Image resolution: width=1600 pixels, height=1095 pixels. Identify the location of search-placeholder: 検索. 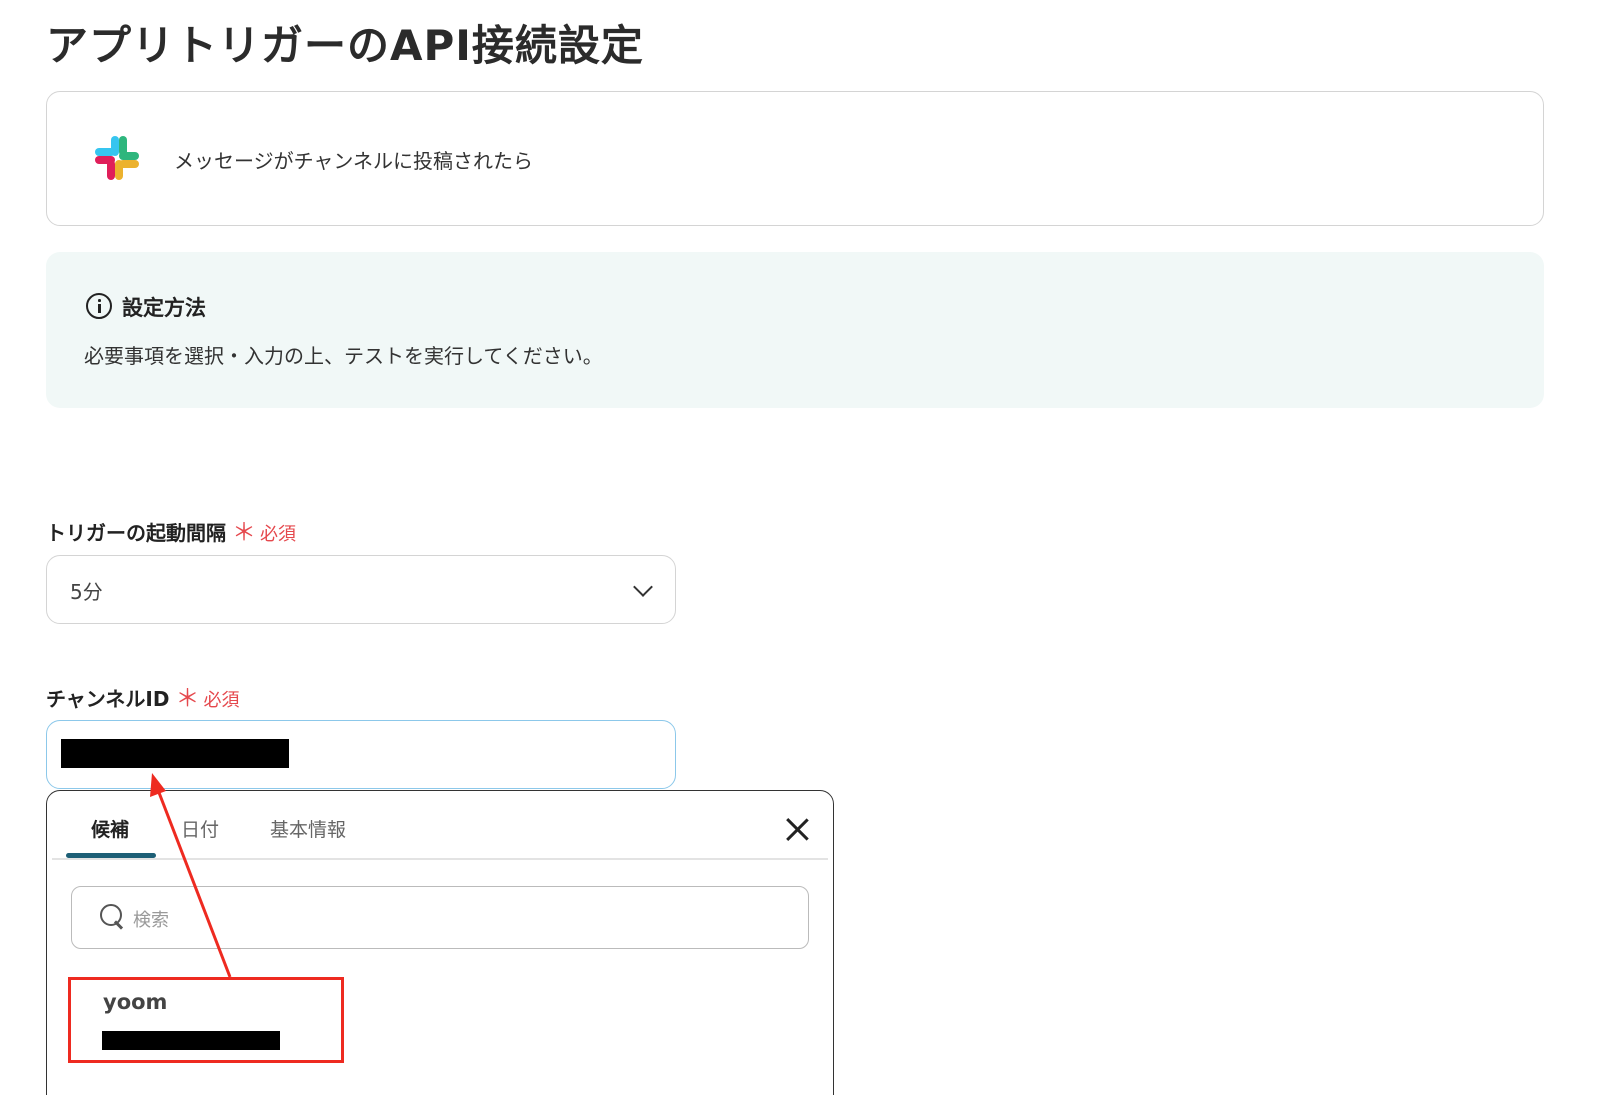
(151, 920).